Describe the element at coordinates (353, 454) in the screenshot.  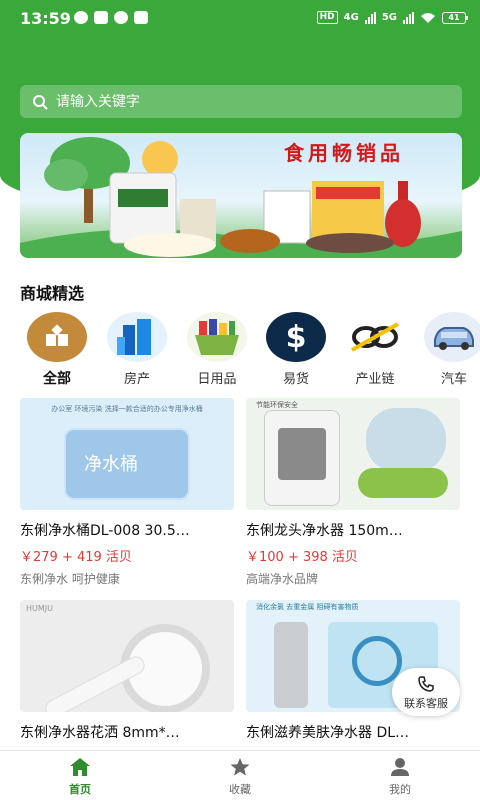
I see `product-image: 节能环保安全` at that location.